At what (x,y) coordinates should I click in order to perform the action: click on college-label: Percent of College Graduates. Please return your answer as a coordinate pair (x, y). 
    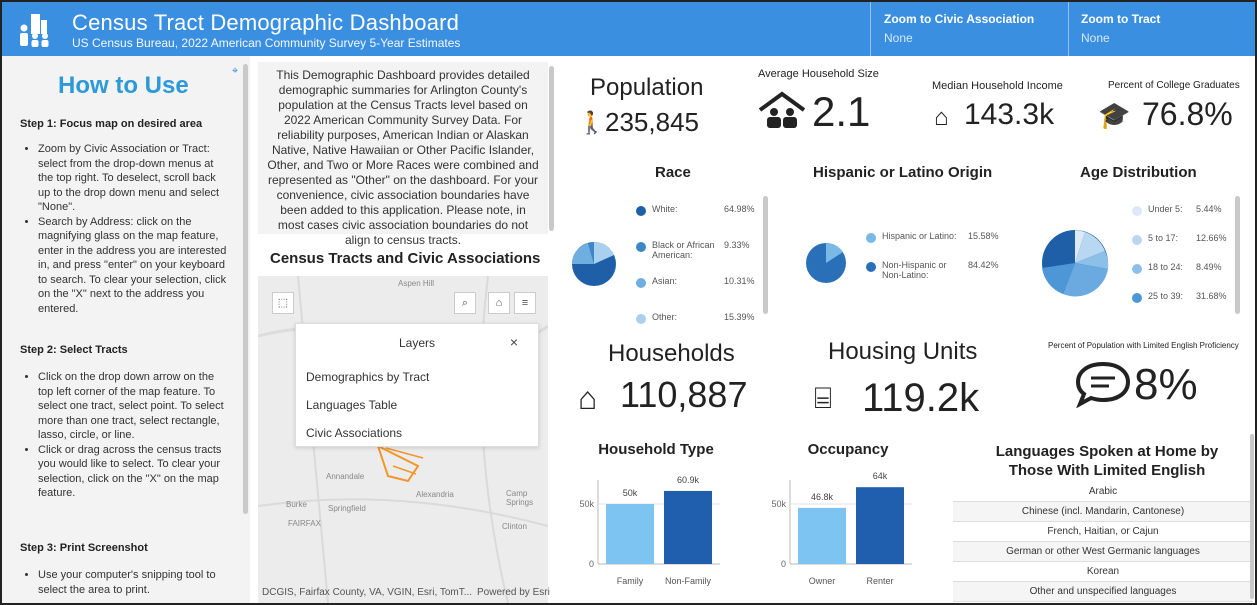
    Looking at the image, I should click on (1174, 85).